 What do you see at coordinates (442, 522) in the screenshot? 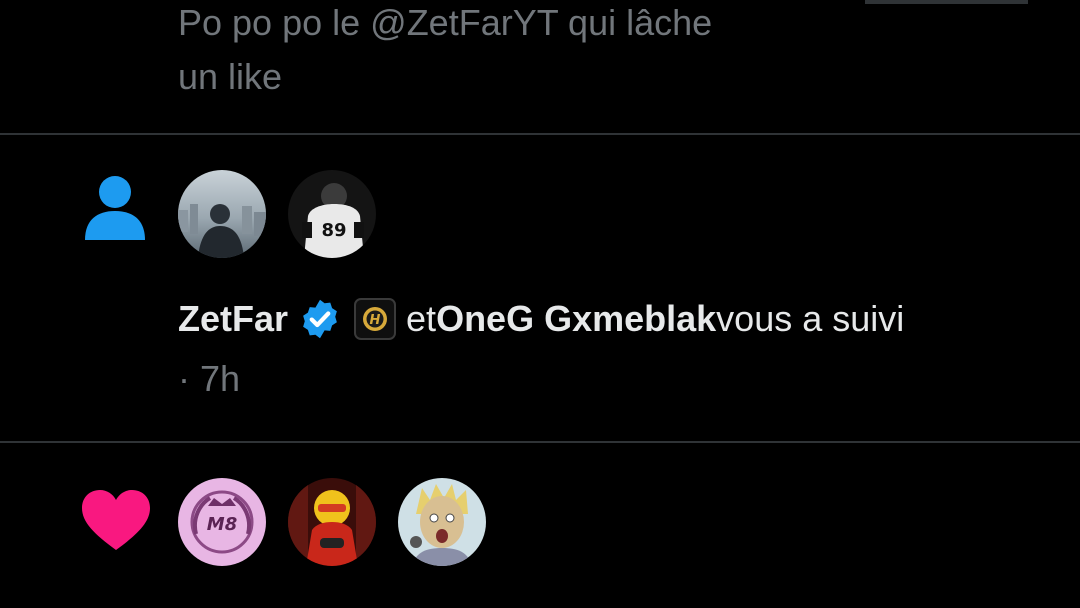
I see `avatar-anime` at bounding box center [442, 522].